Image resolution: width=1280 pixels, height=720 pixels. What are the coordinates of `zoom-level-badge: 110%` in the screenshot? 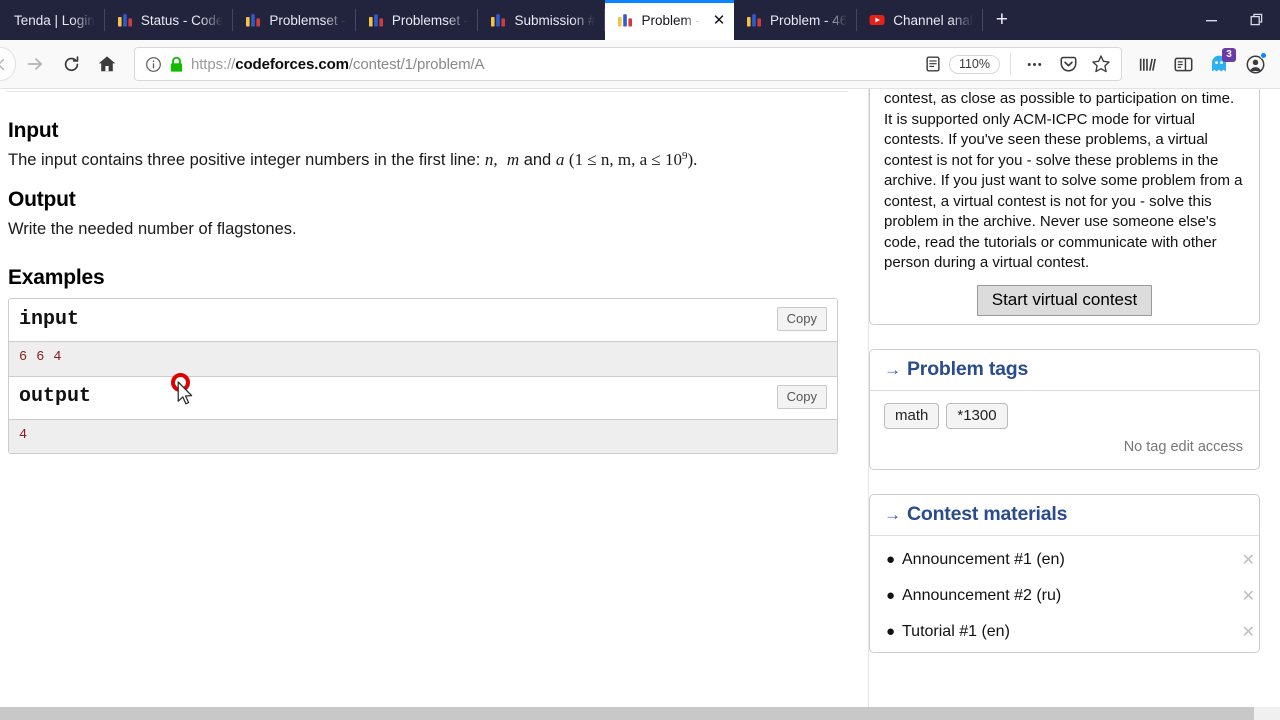 It's located at (974, 64).